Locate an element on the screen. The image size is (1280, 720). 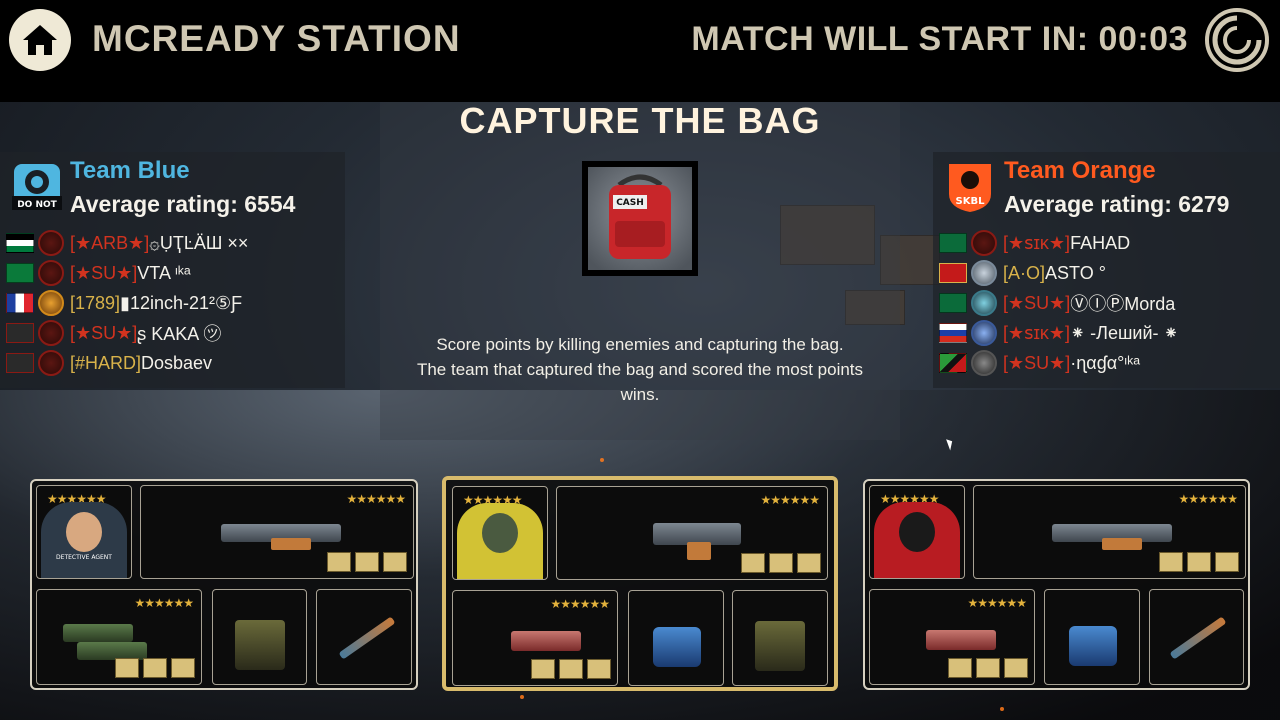
turret-slot is located at coordinates (780, 638).